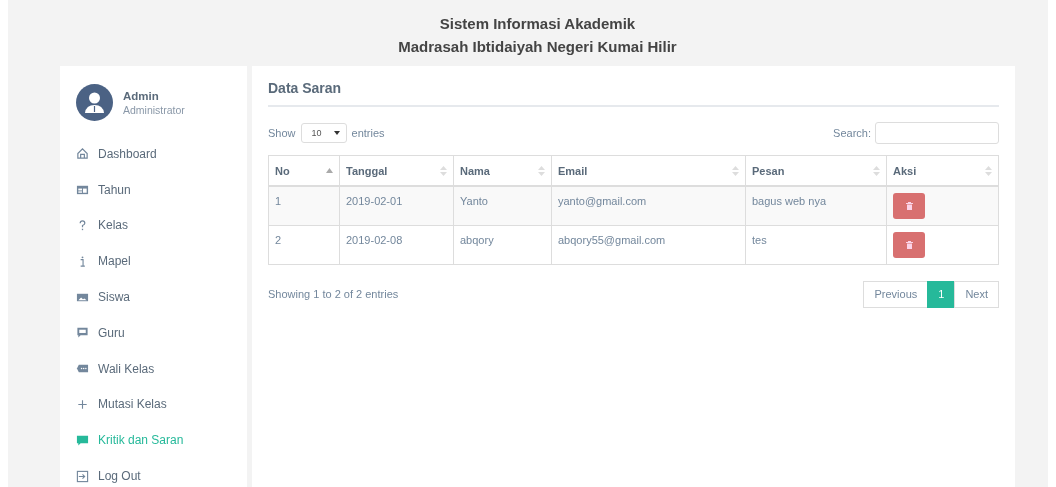 The image size is (1056, 487). What do you see at coordinates (82, 476) in the screenshot?
I see `logout-icon` at bounding box center [82, 476].